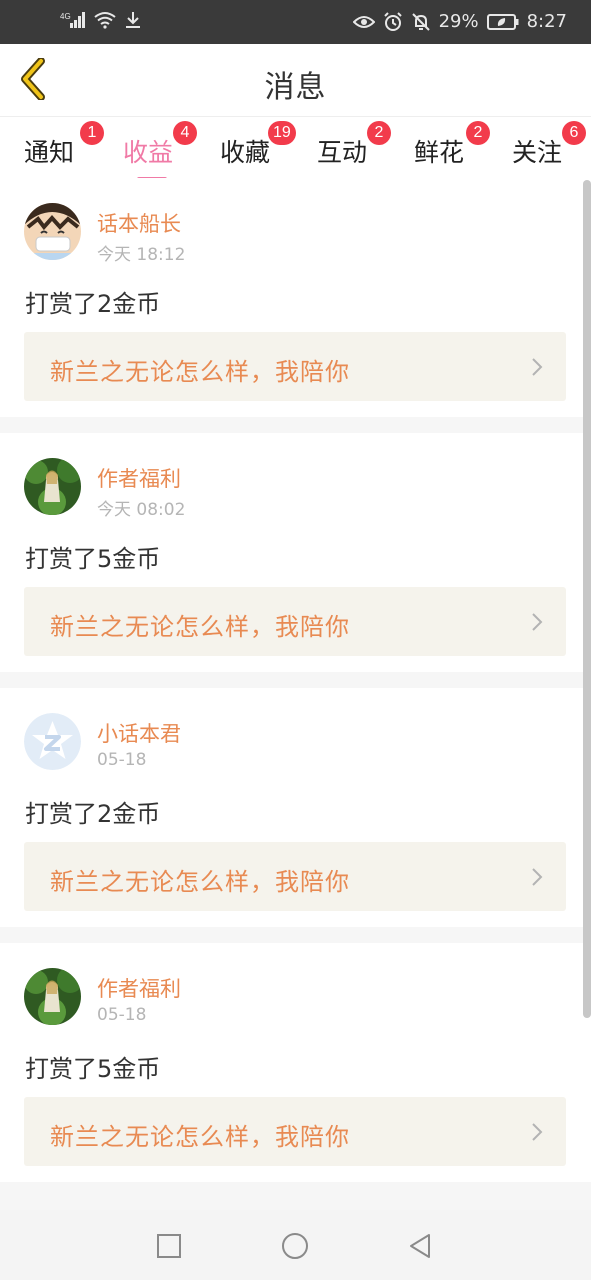  What do you see at coordinates (141, 510) in the screenshot?
I see `message-time: 今天 08:02` at bounding box center [141, 510].